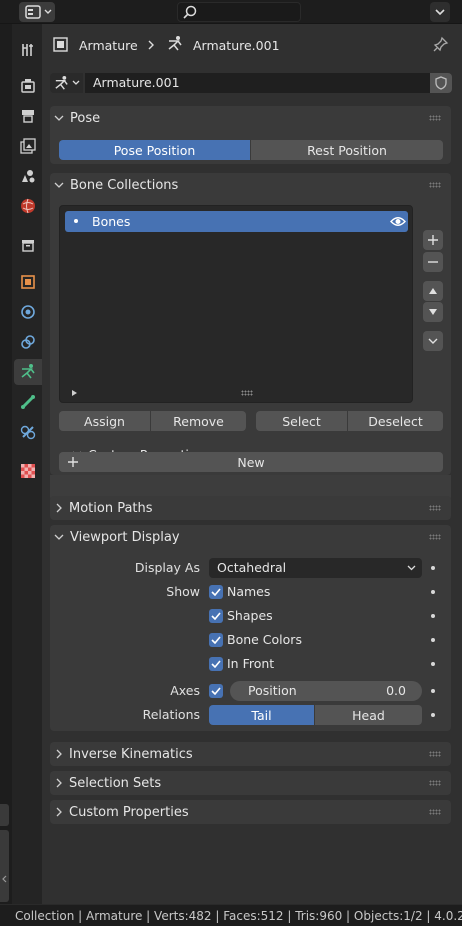 This screenshot has width=462, height=926. I want to click on top-header, so click(231, 12).